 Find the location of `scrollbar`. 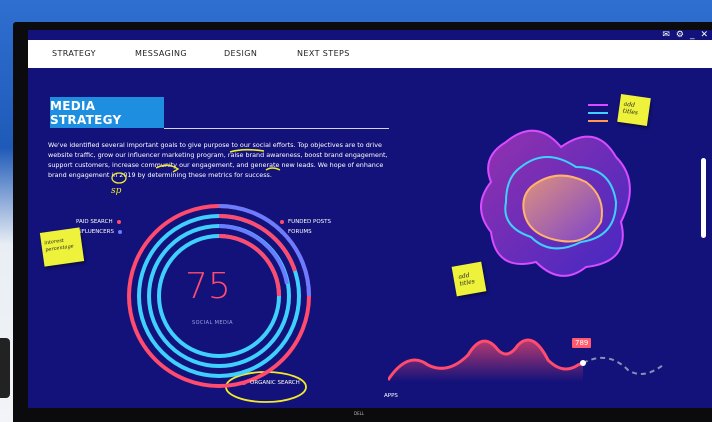

scrollbar is located at coordinates (703, 198).